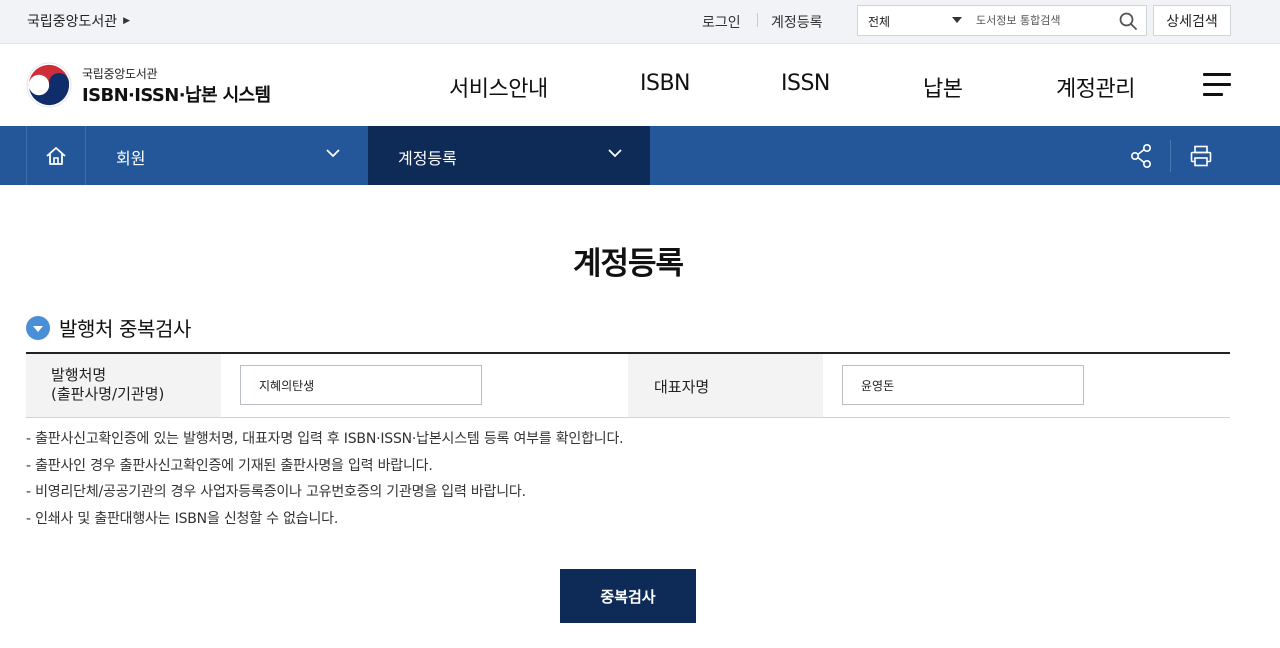 The image size is (1280, 648). Describe the element at coordinates (1095, 87) in the screenshot. I see `nav-account-management: 계정관리` at that location.